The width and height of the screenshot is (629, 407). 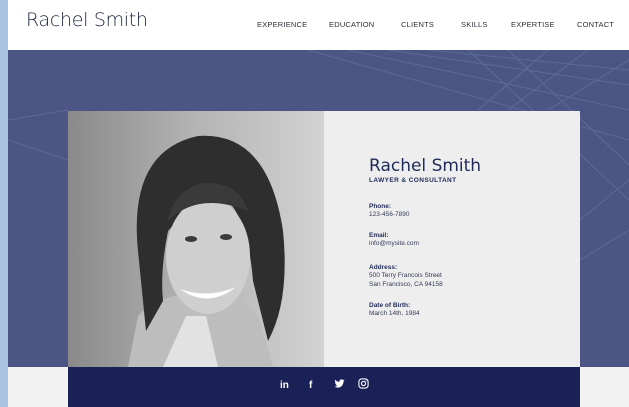 I want to click on nav-contact: CONTACT, so click(x=595, y=24).